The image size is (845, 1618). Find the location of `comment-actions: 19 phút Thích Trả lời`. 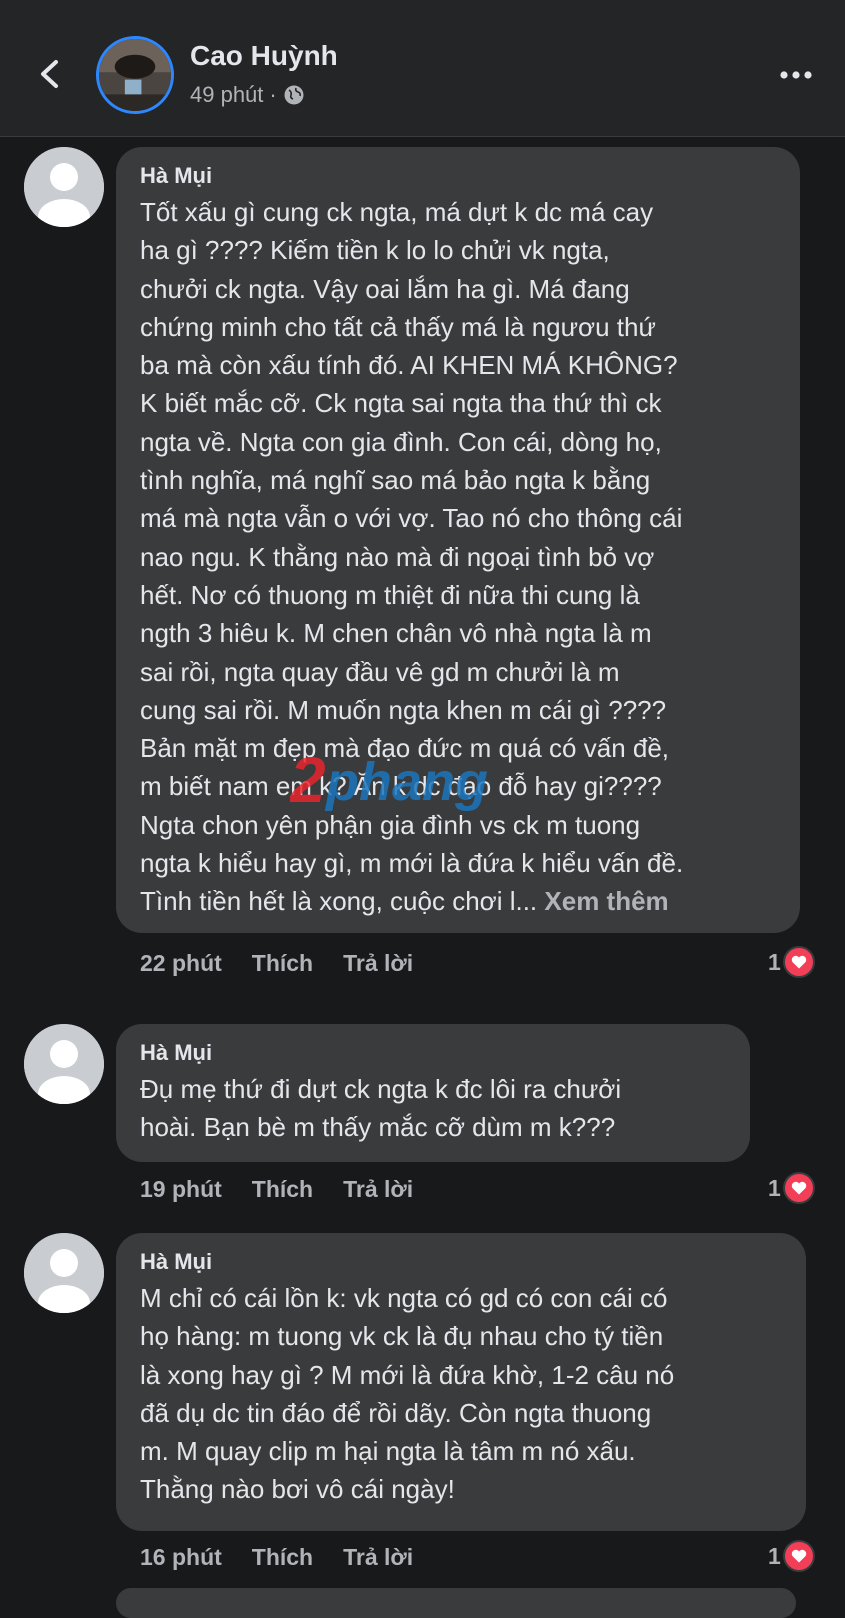

comment-actions: 19 phút Thích Trả lời is located at coordinates (276, 1189).